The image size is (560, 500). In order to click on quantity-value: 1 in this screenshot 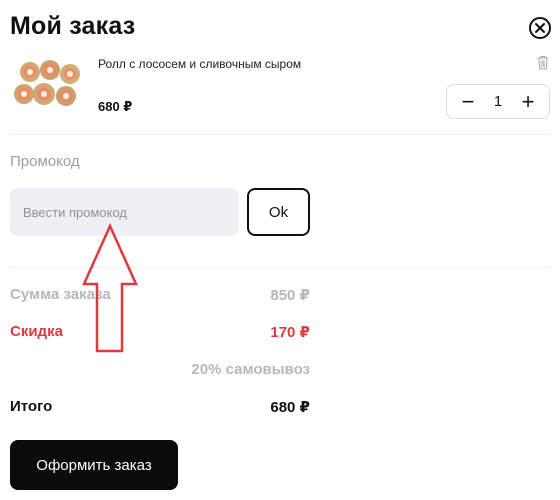, I will do `click(498, 101)`.